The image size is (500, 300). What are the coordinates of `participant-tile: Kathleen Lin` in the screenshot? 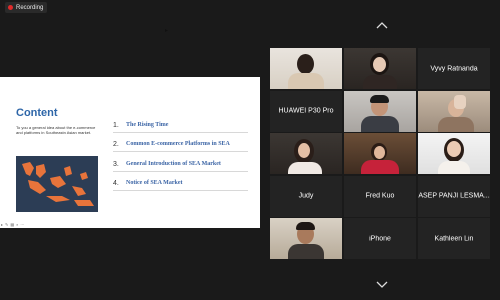 It's located at (454, 238).